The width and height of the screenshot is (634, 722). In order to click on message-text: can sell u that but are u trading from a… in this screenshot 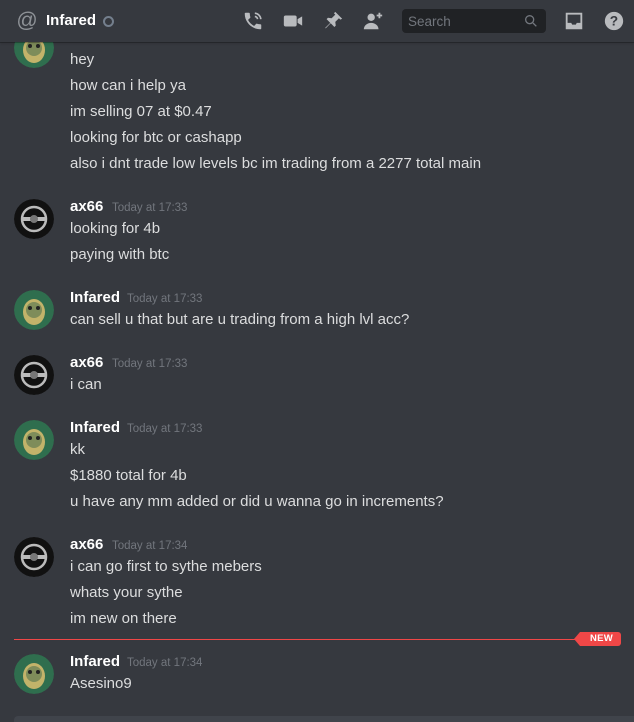, I will do `click(240, 319)`.